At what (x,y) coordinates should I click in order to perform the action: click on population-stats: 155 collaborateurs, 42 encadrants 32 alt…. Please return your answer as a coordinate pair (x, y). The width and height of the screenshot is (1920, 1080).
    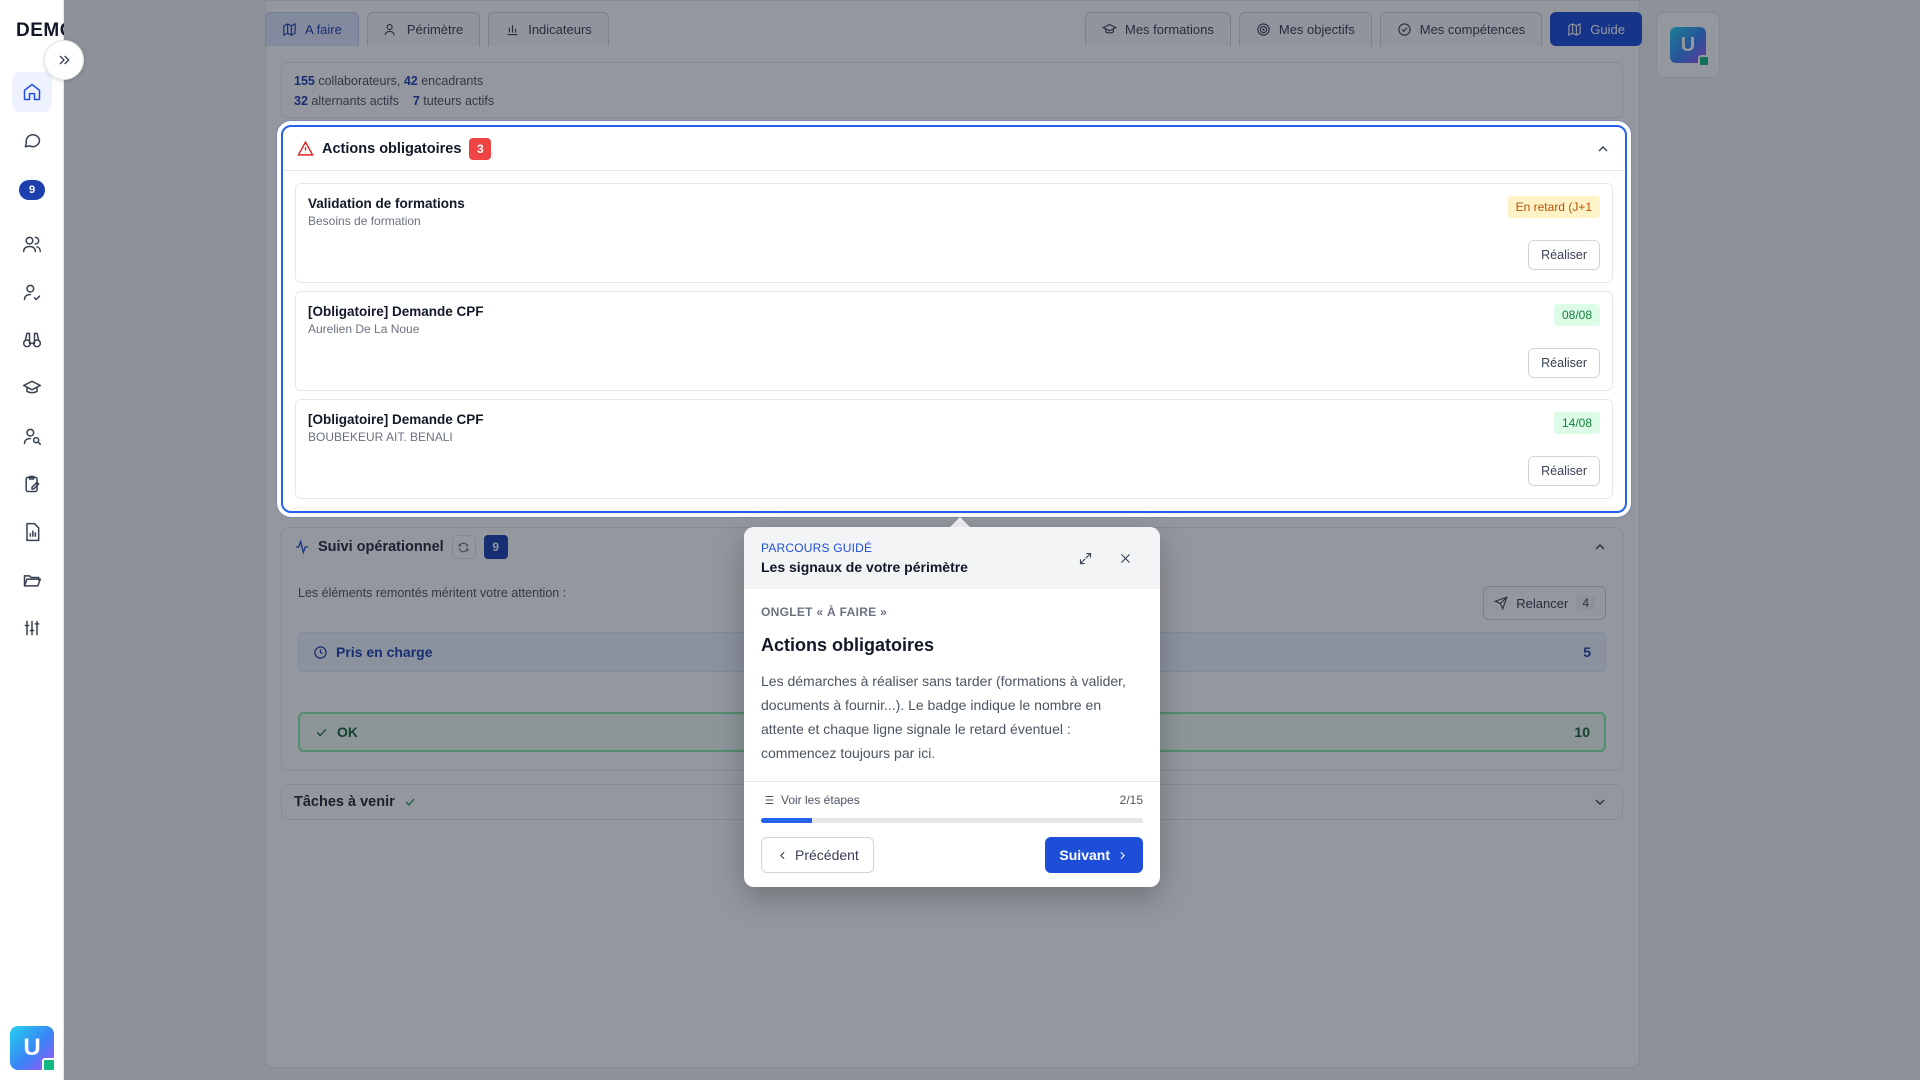
    Looking at the image, I should click on (952, 90).